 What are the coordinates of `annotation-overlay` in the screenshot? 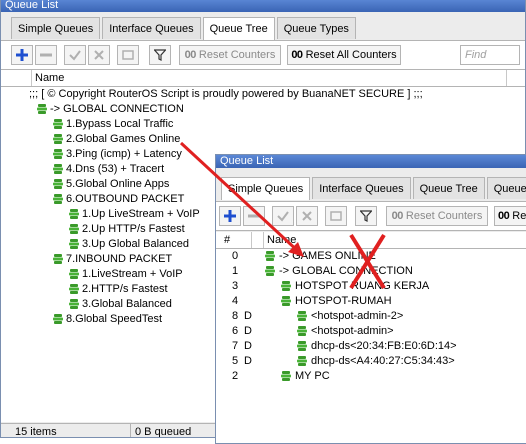 It's located at (282, 215).